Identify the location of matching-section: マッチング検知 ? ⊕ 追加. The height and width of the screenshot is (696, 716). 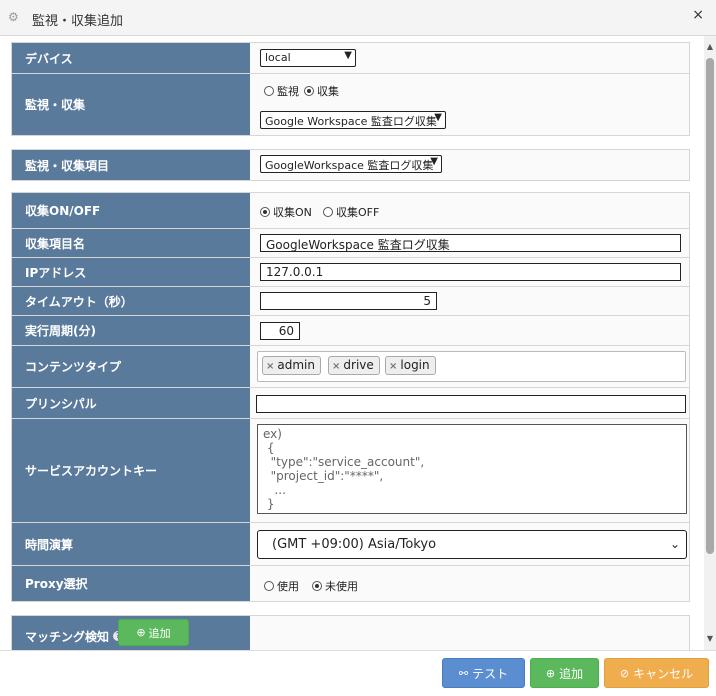
(350, 632).